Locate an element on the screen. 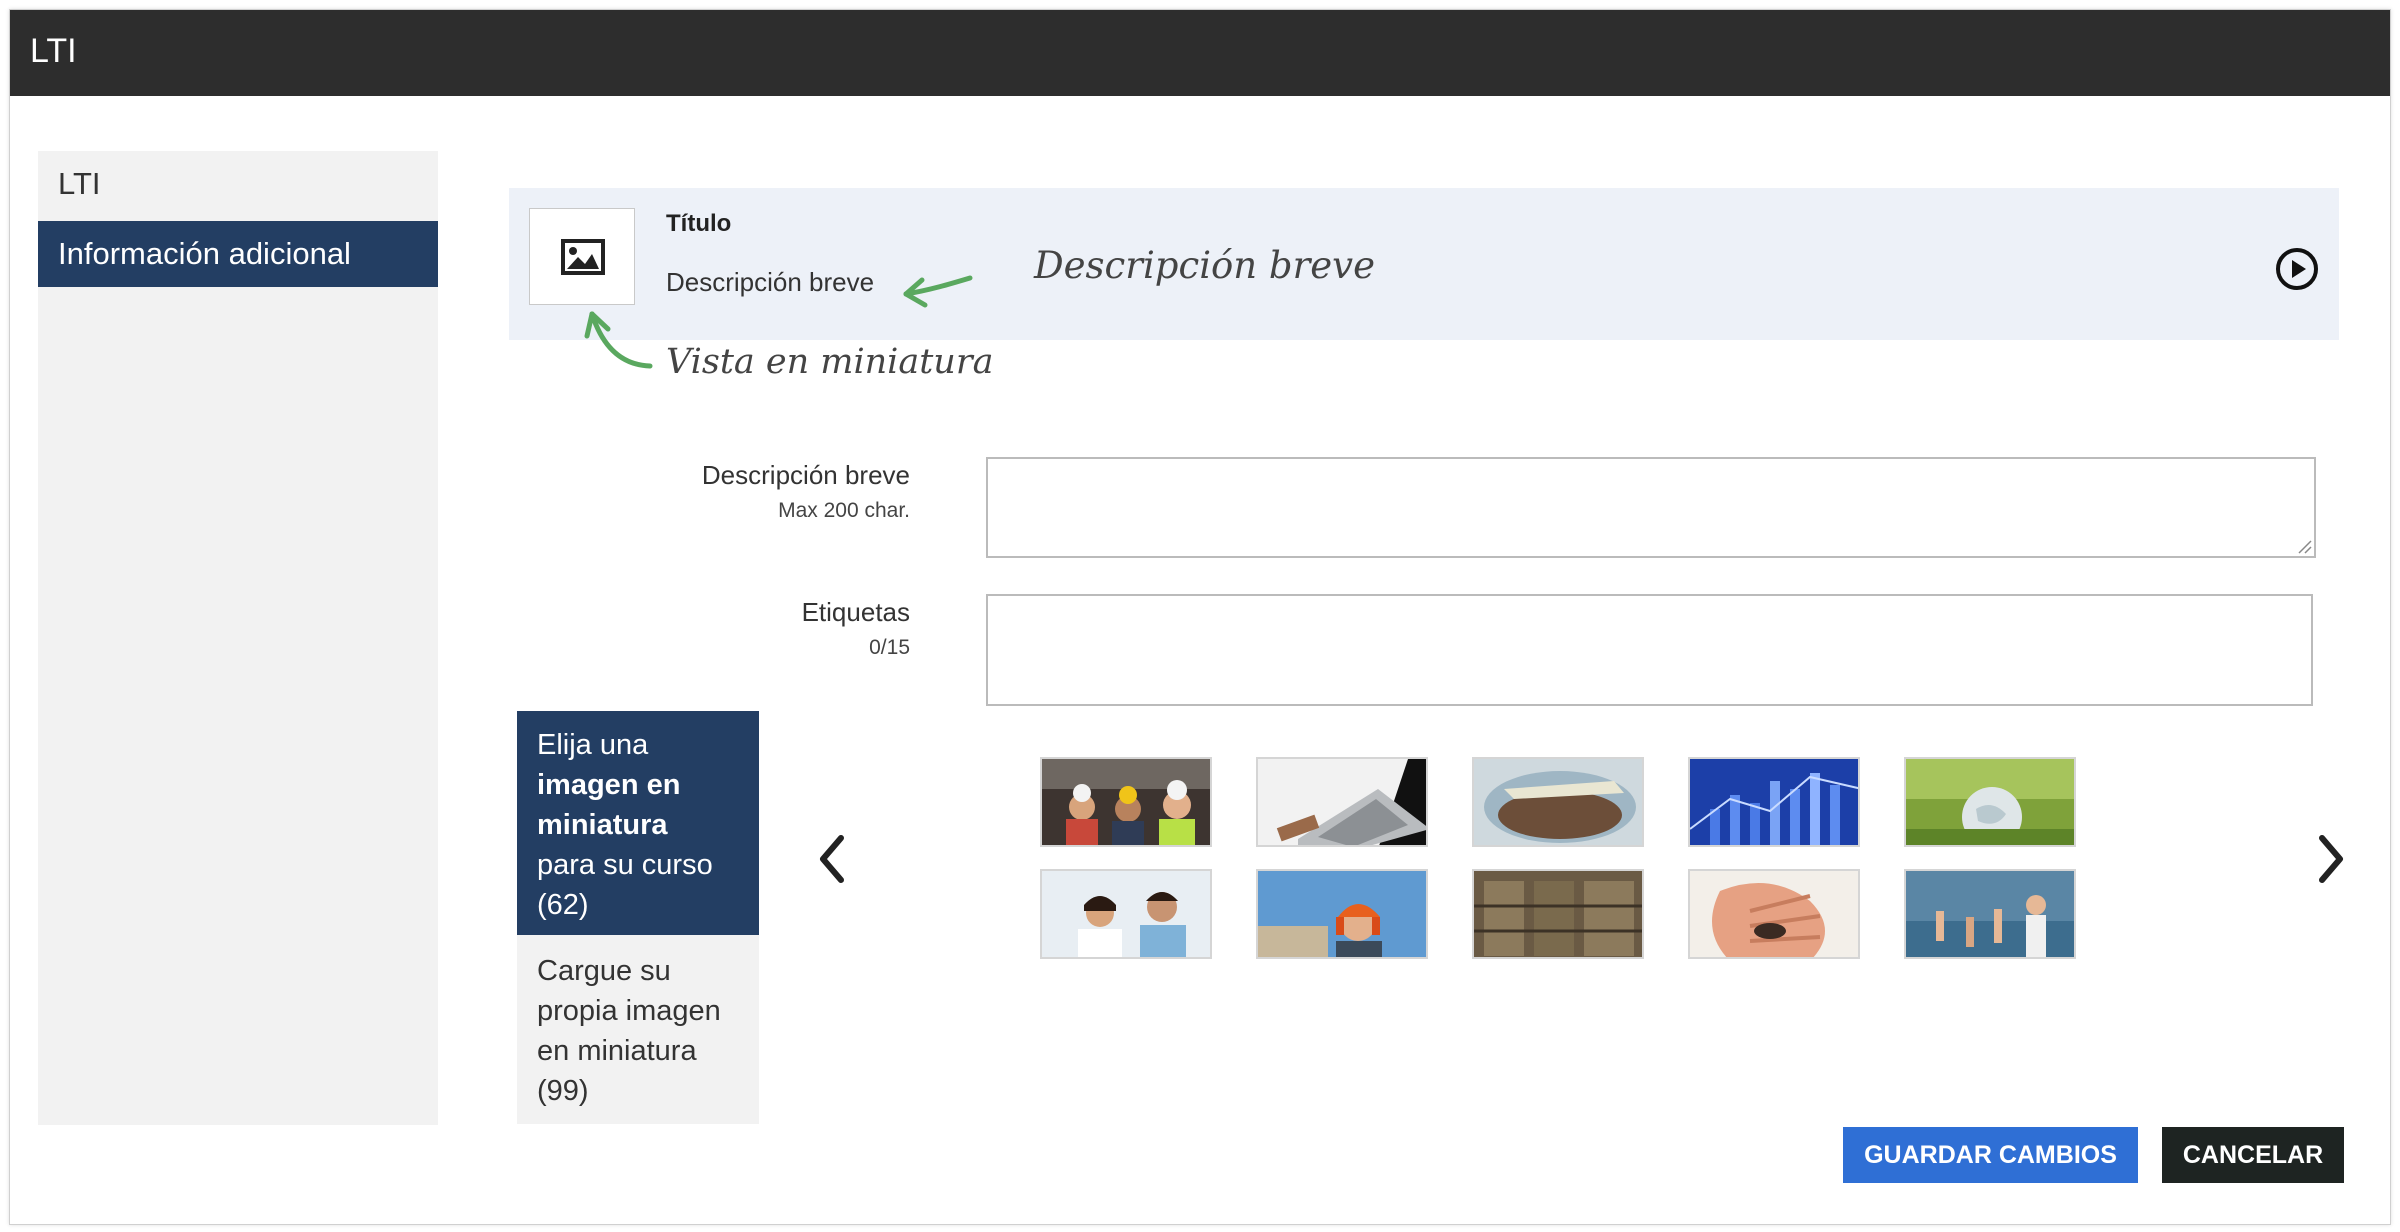 The height and width of the screenshot is (1232, 2400). sidebar-item-label: Información adicional is located at coordinates (204, 253).